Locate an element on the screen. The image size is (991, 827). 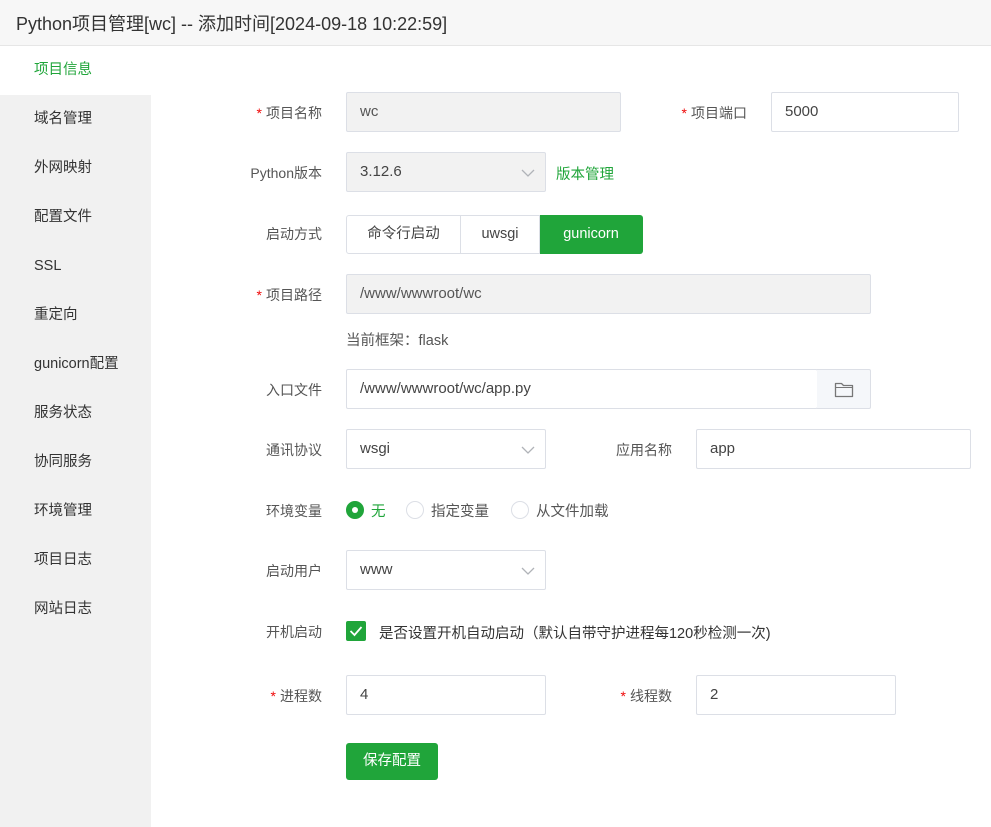
version-management-link: 版本管理 is located at coordinates (585, 173).